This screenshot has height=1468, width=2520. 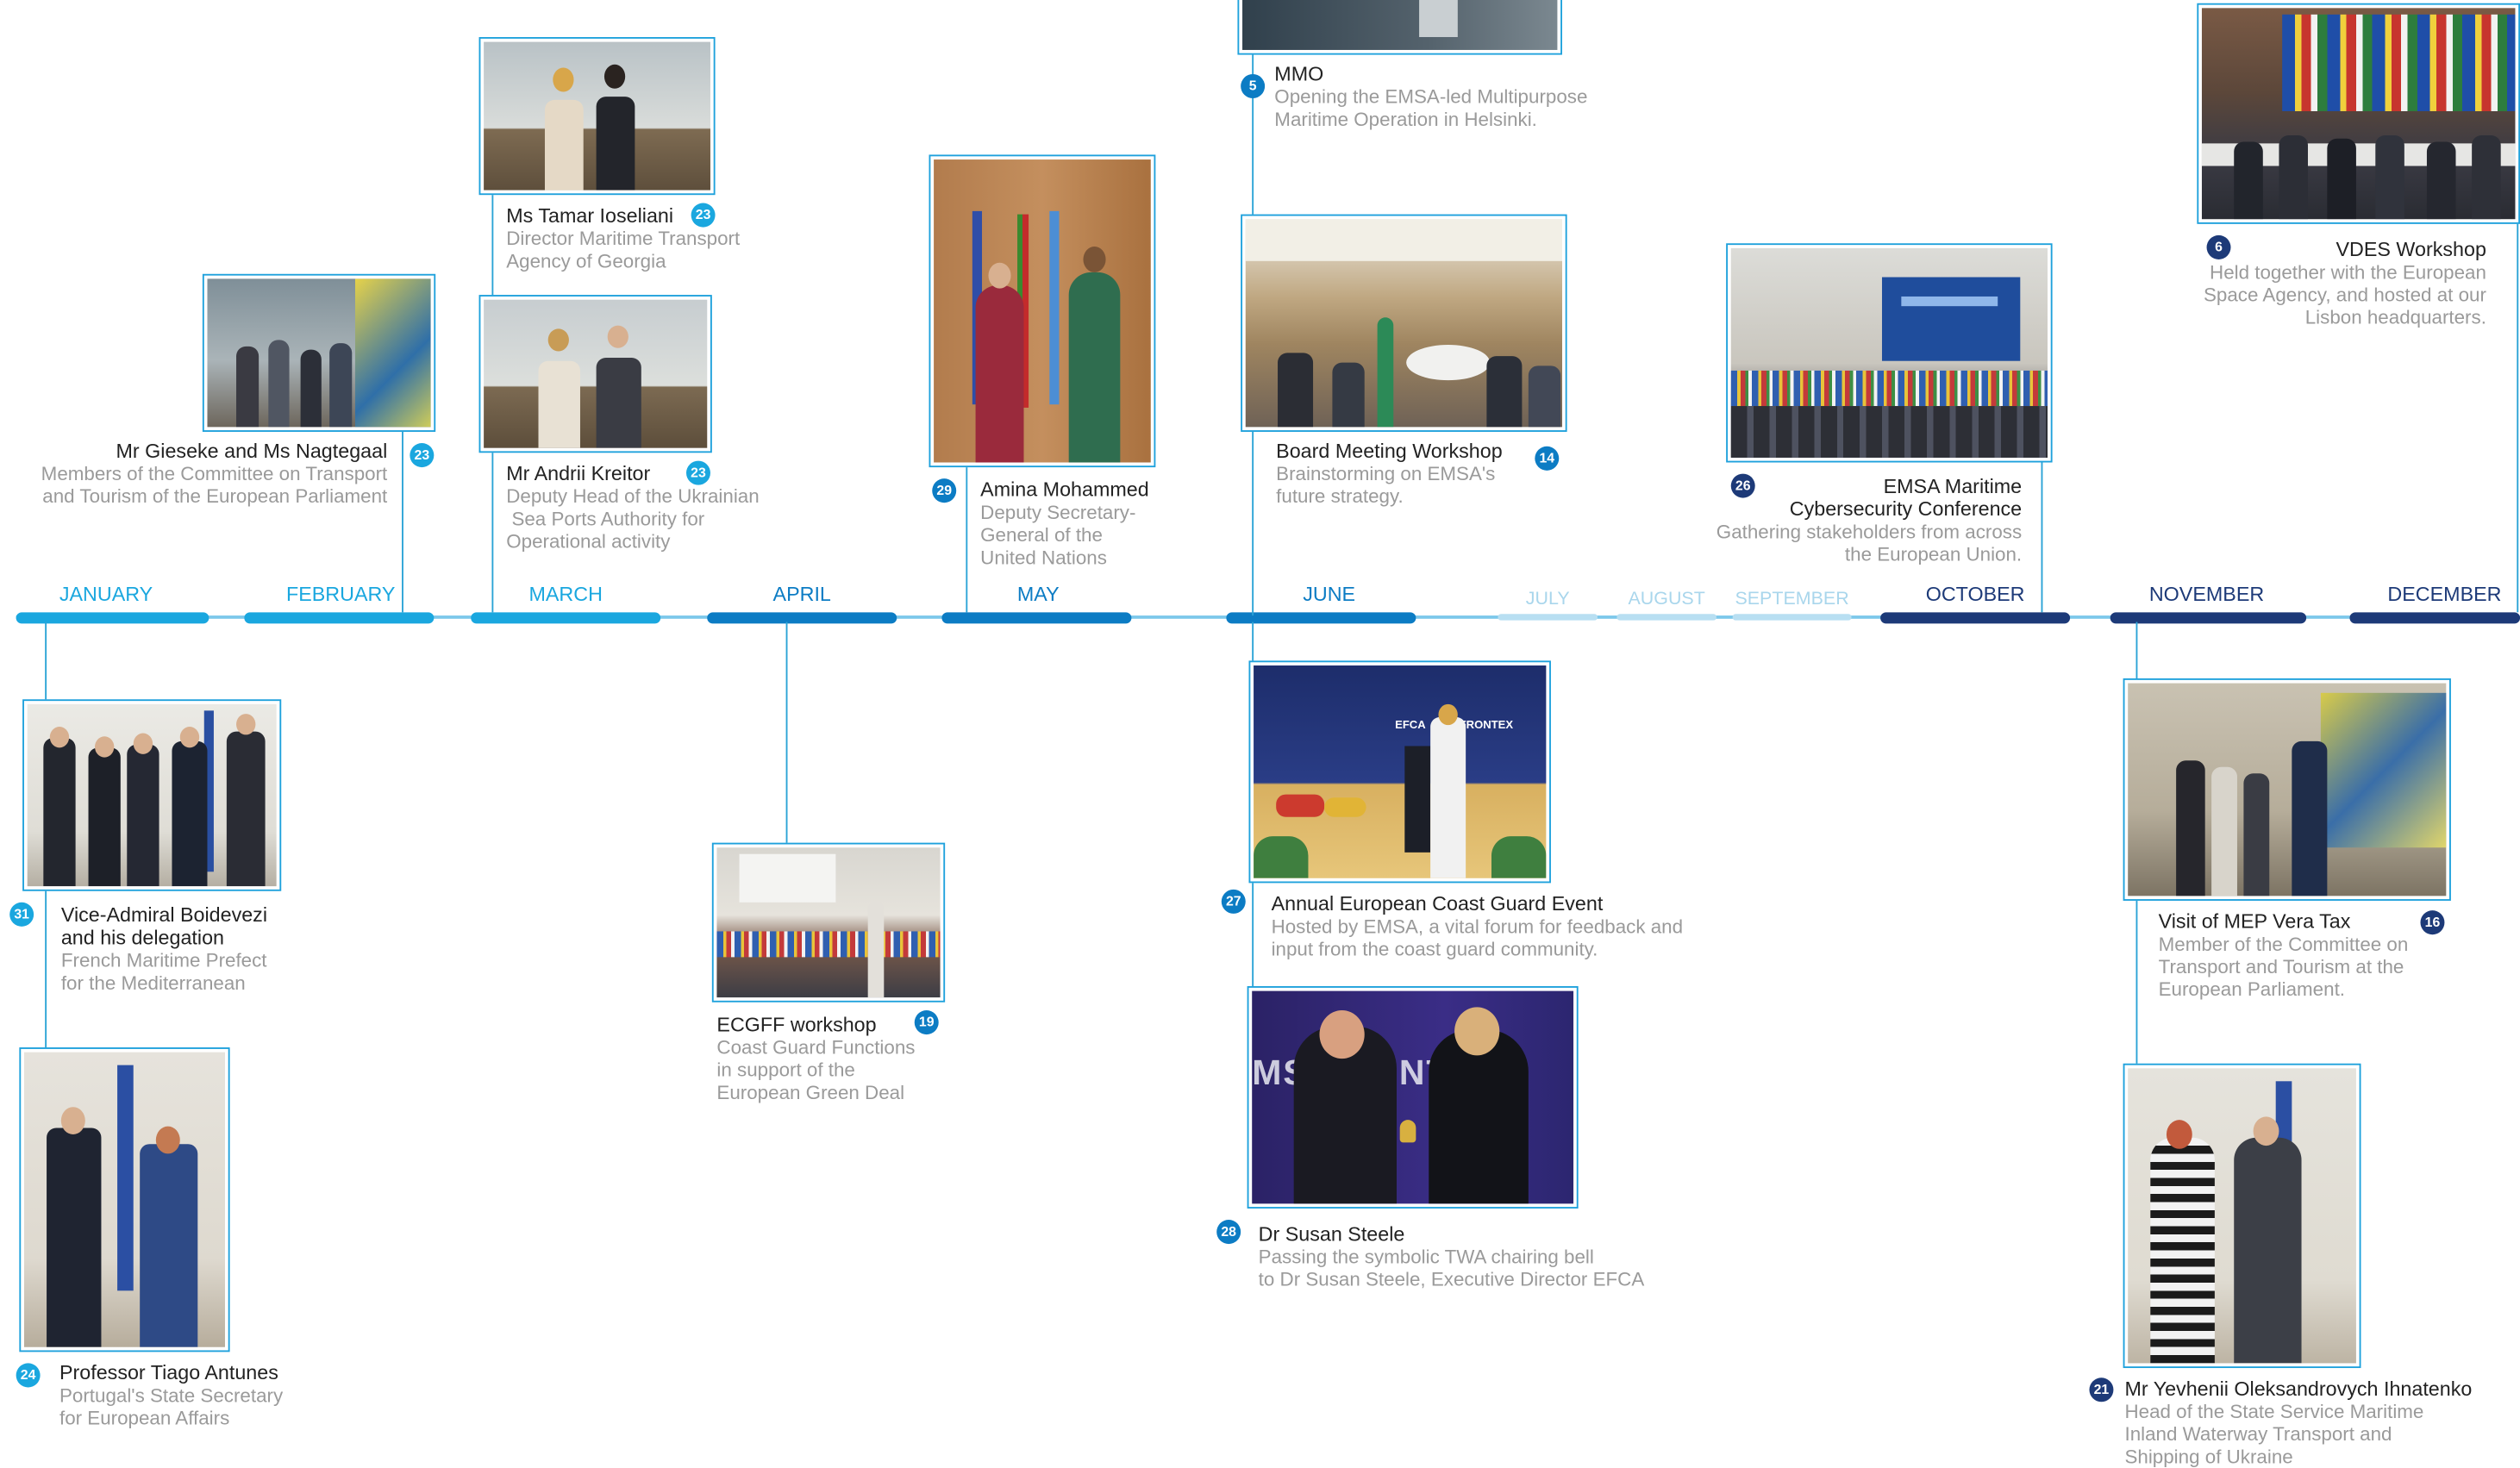 What do you see at coordinates (829, 922) in the screenshot?
I see `photo-ecgff-workshop` at bounding box center [829, 922].